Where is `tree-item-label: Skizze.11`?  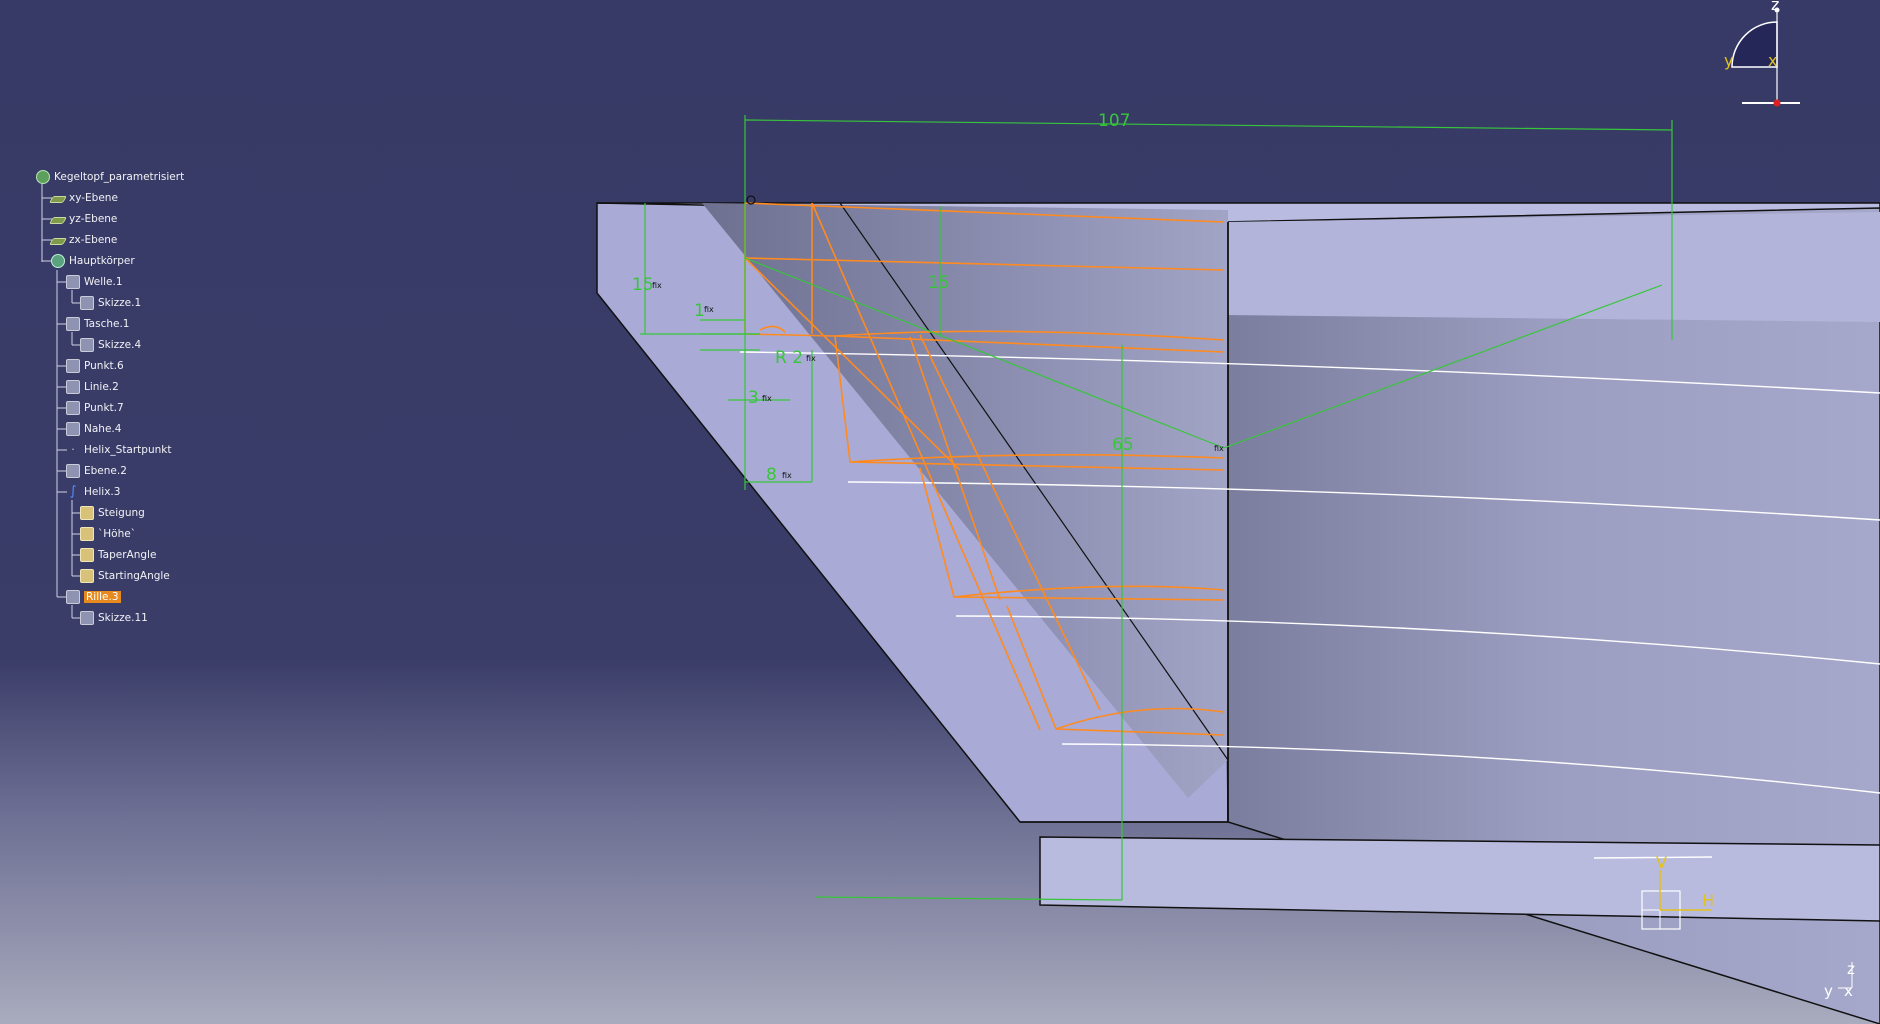 tree-item-label: Skizze.11 is located at coordinates (123, 618).